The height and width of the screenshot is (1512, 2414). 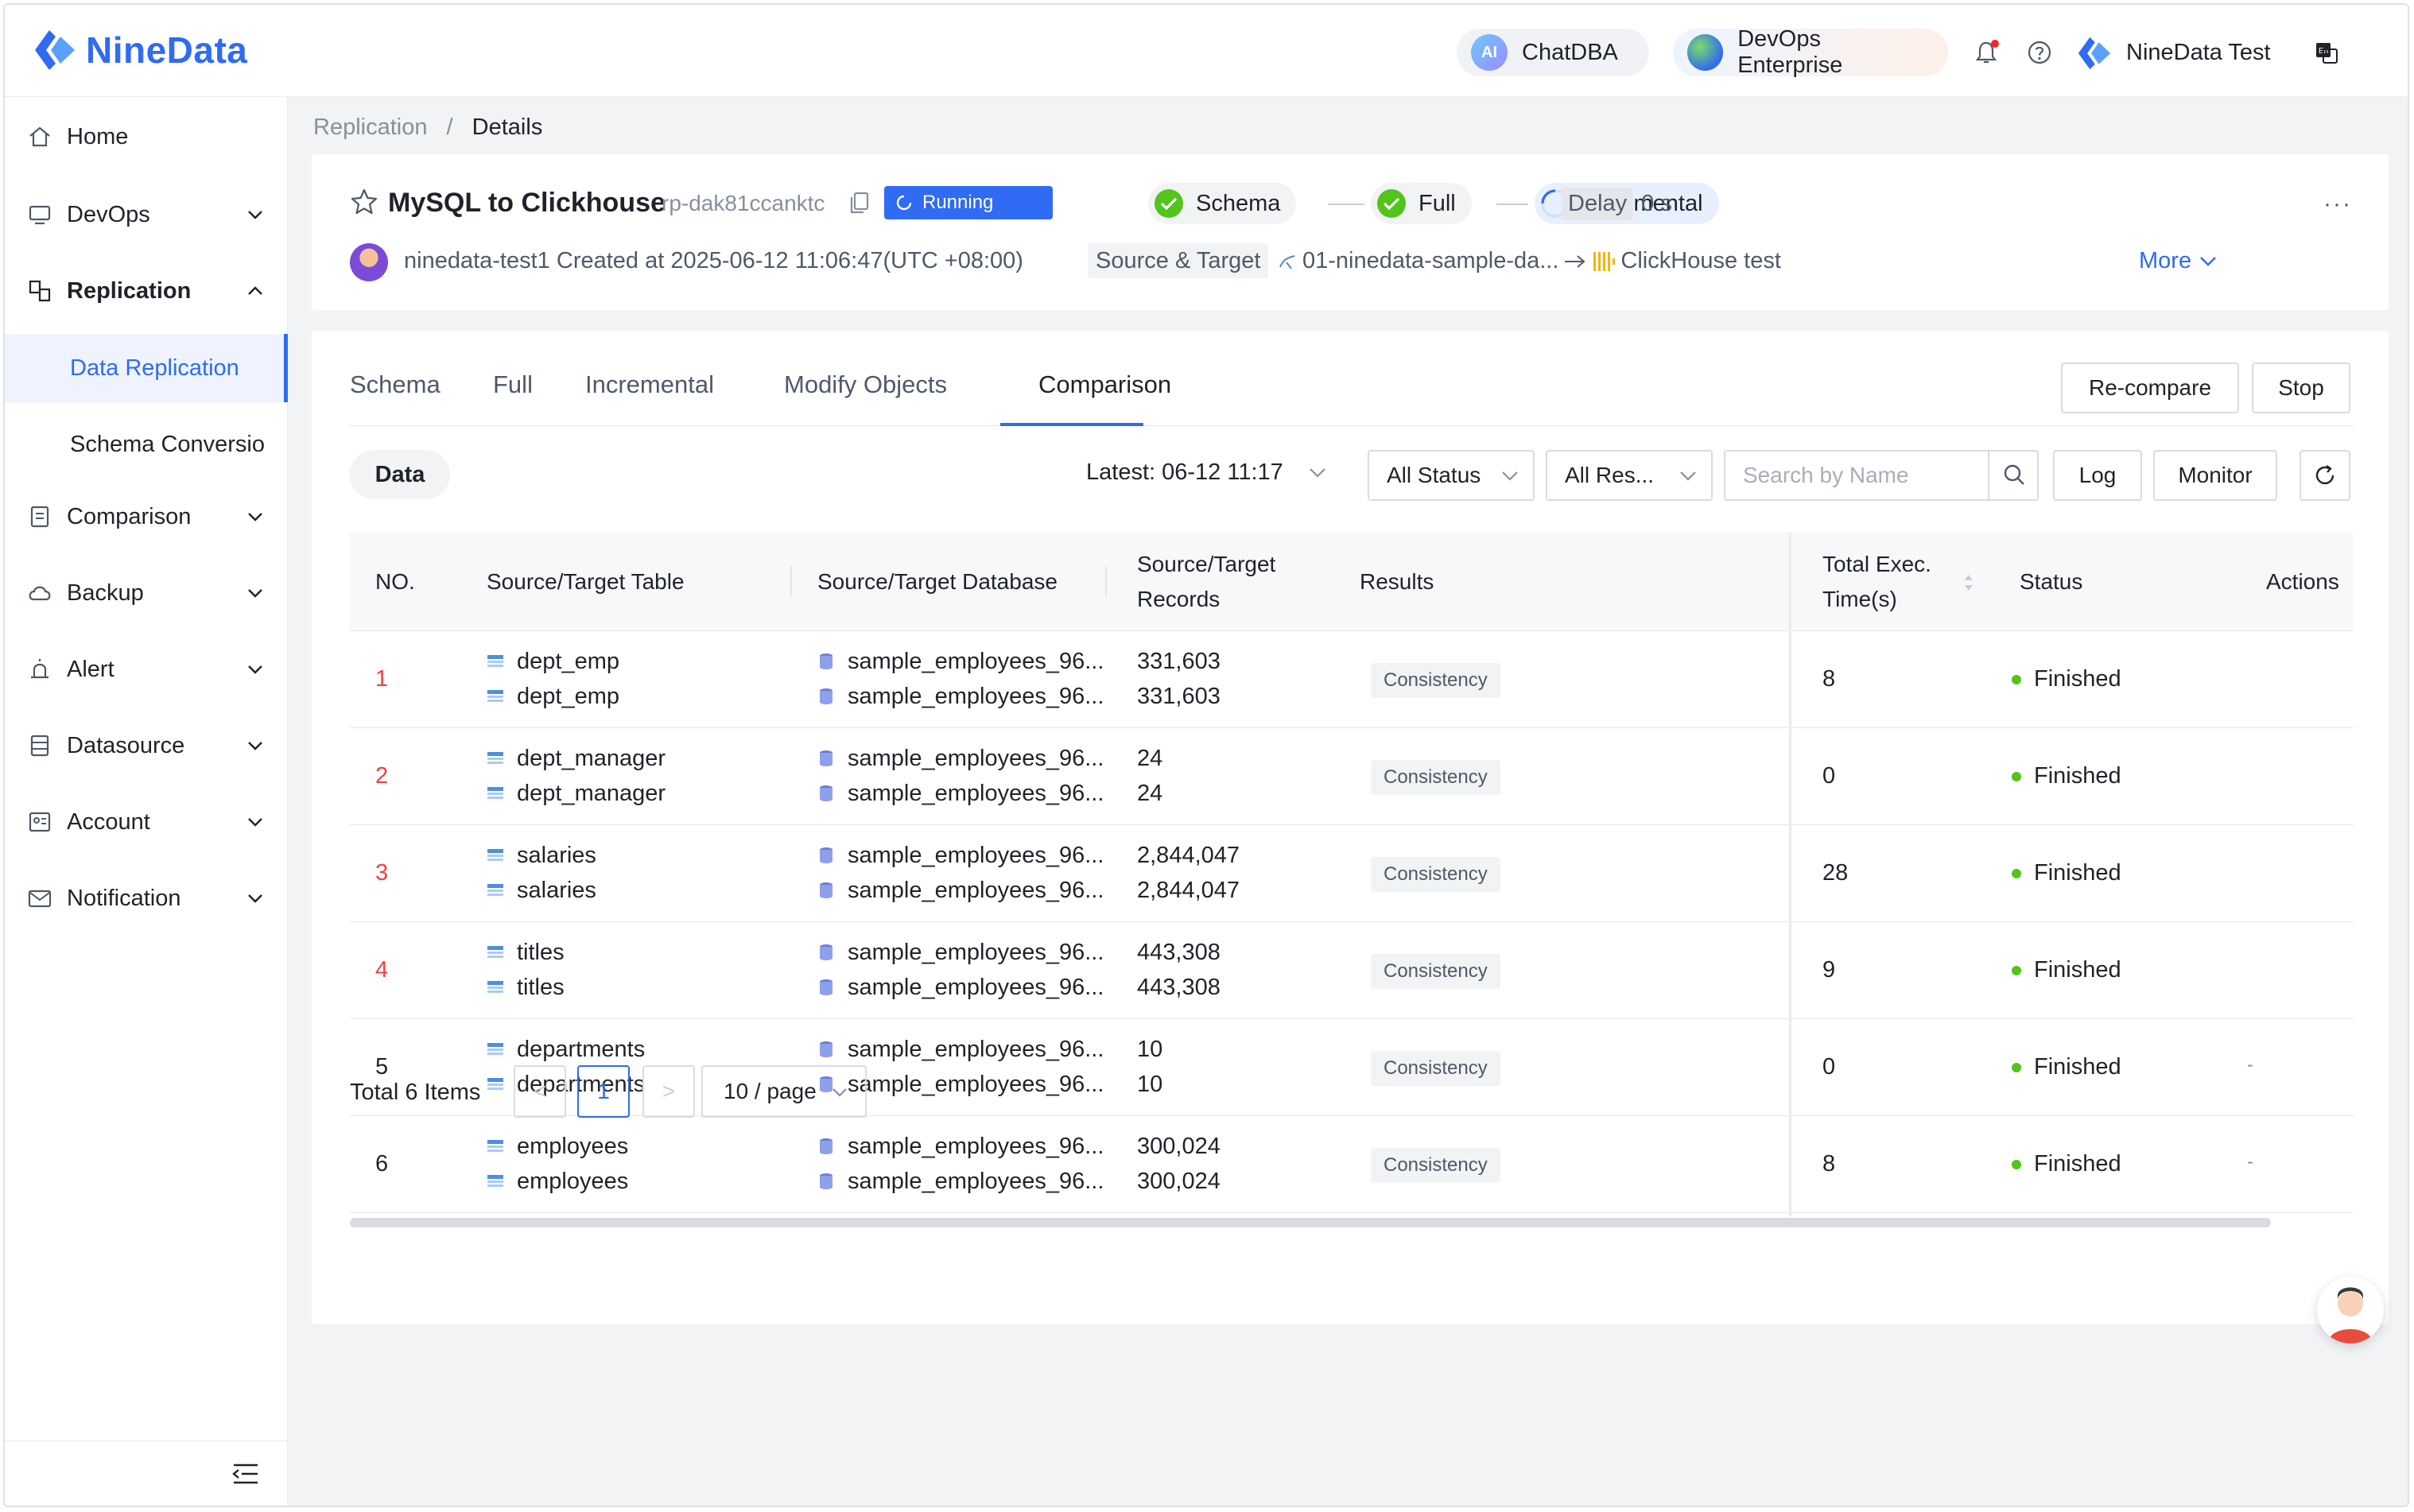 What do you see at coordinates (369, 262) in the screenshot?
I see `avatar` at bounding box center [369, 262].